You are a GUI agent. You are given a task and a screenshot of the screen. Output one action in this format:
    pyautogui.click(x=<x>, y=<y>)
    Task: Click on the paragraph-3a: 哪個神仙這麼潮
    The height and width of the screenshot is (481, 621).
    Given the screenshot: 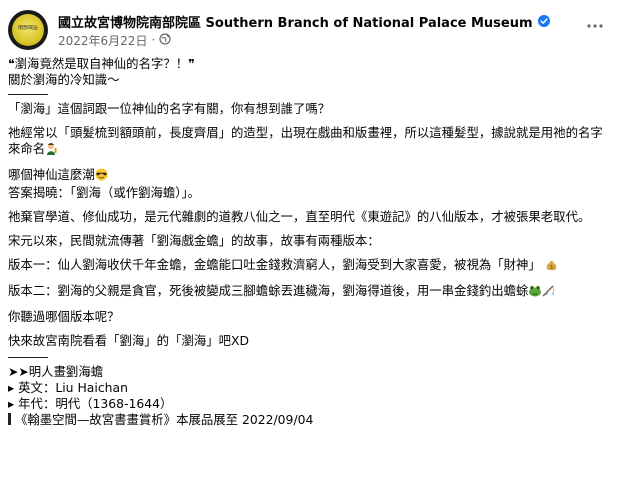 What is the action you would take?
    pyautogui.click(x=311, y=176)
    